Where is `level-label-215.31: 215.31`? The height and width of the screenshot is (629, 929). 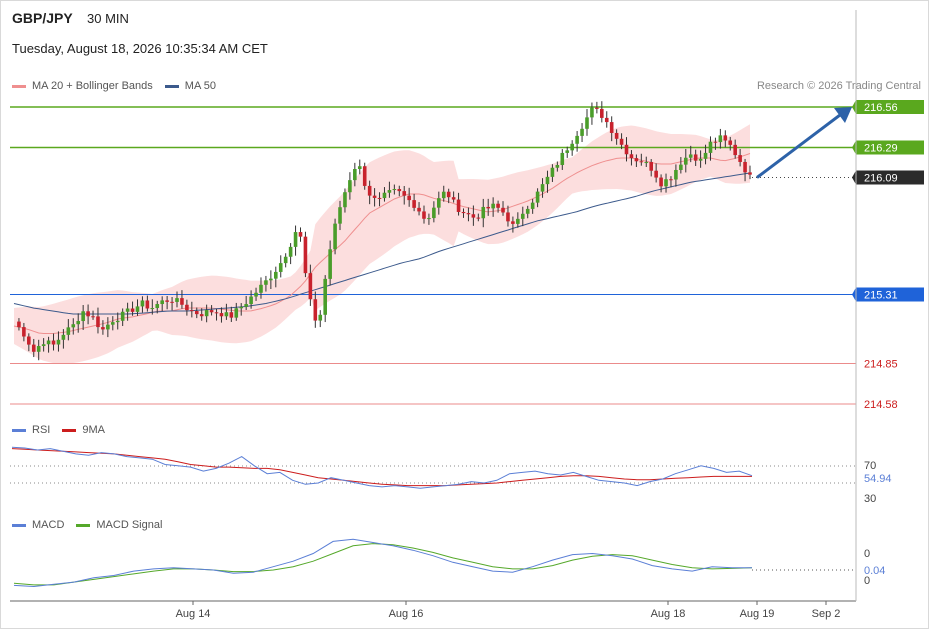 level-label-215.31: 215.31 is located at coordinates (881, 296).